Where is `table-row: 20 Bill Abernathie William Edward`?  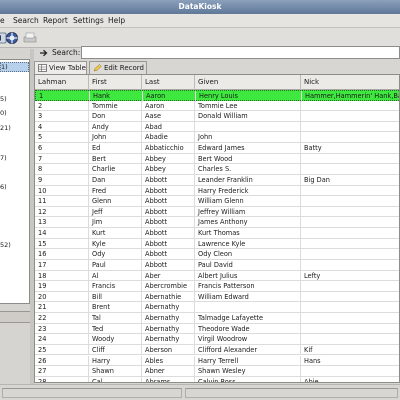
table-row: 20 Bill Abernathie William Edward is located at coordinates (217, 297).